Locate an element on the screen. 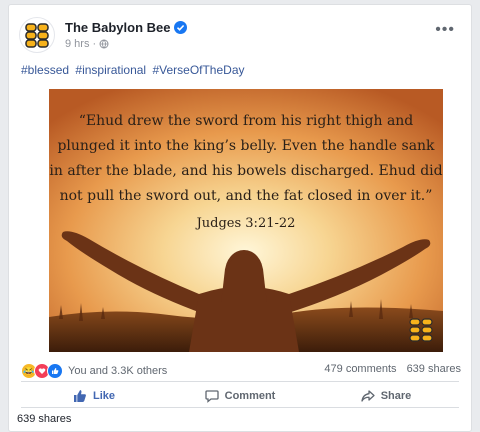 The image size is (480, 432). hashtag-link: #blessed is located at coordinates (45, 70).